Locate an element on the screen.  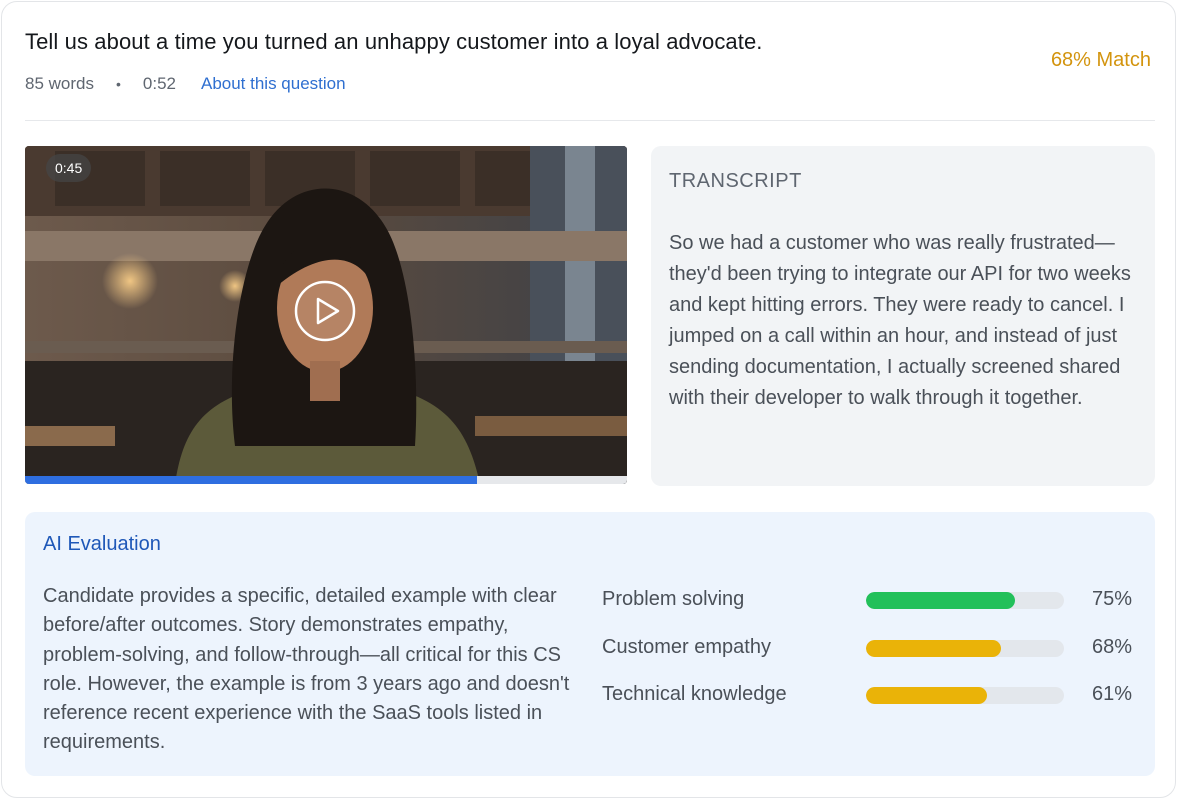
question-meta: 85 words • 0:52 About this question is located at coordinates (185, 84).